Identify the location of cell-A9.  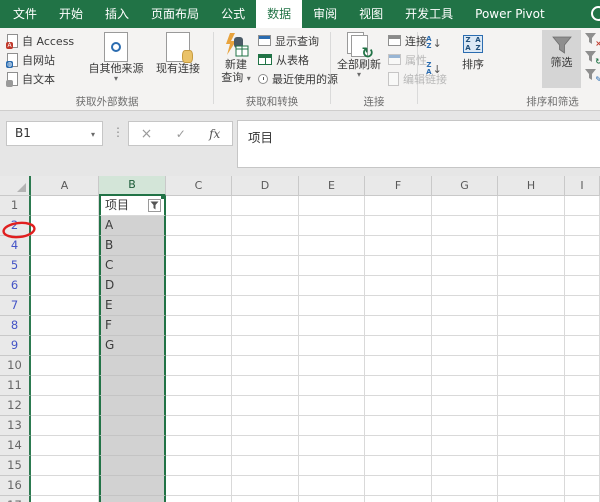
(65, 346).